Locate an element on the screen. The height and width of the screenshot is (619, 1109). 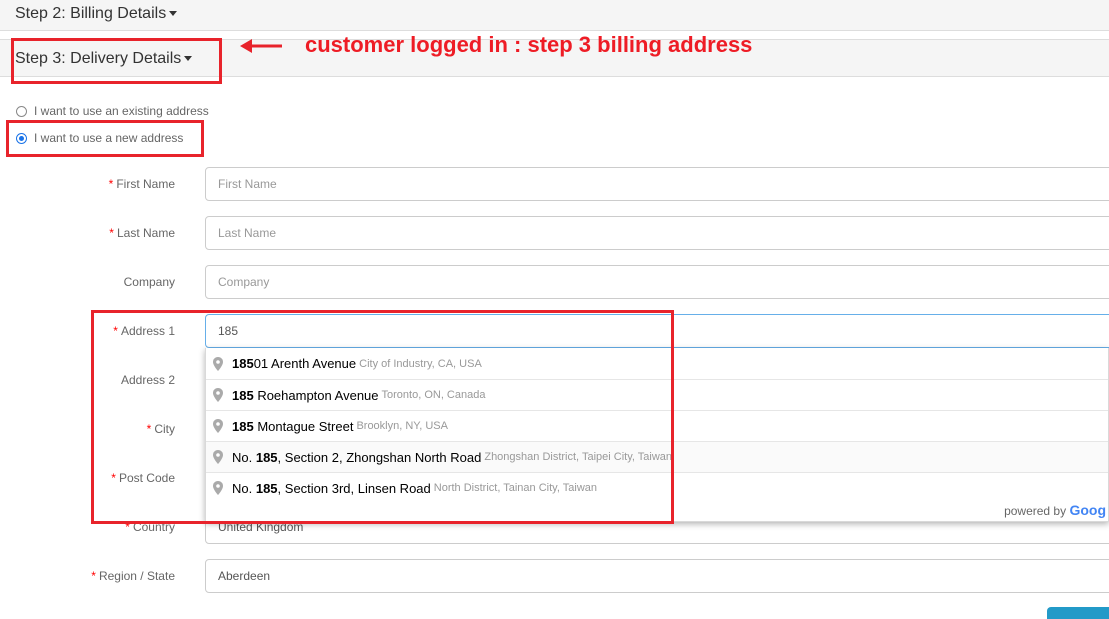
last-name-label: * Last Name is located at coordinates (142, 233).